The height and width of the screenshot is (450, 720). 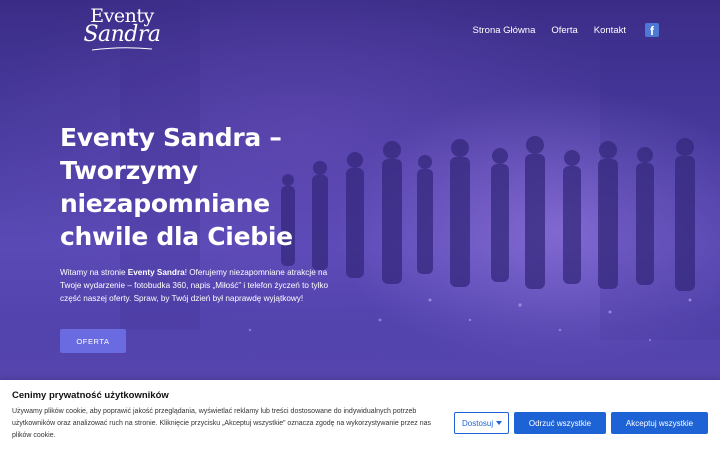 What do you see at coordinates (93, 341) in the screenshot?
I see `offer-button: OFERTA` at bounding box center [93, 341].